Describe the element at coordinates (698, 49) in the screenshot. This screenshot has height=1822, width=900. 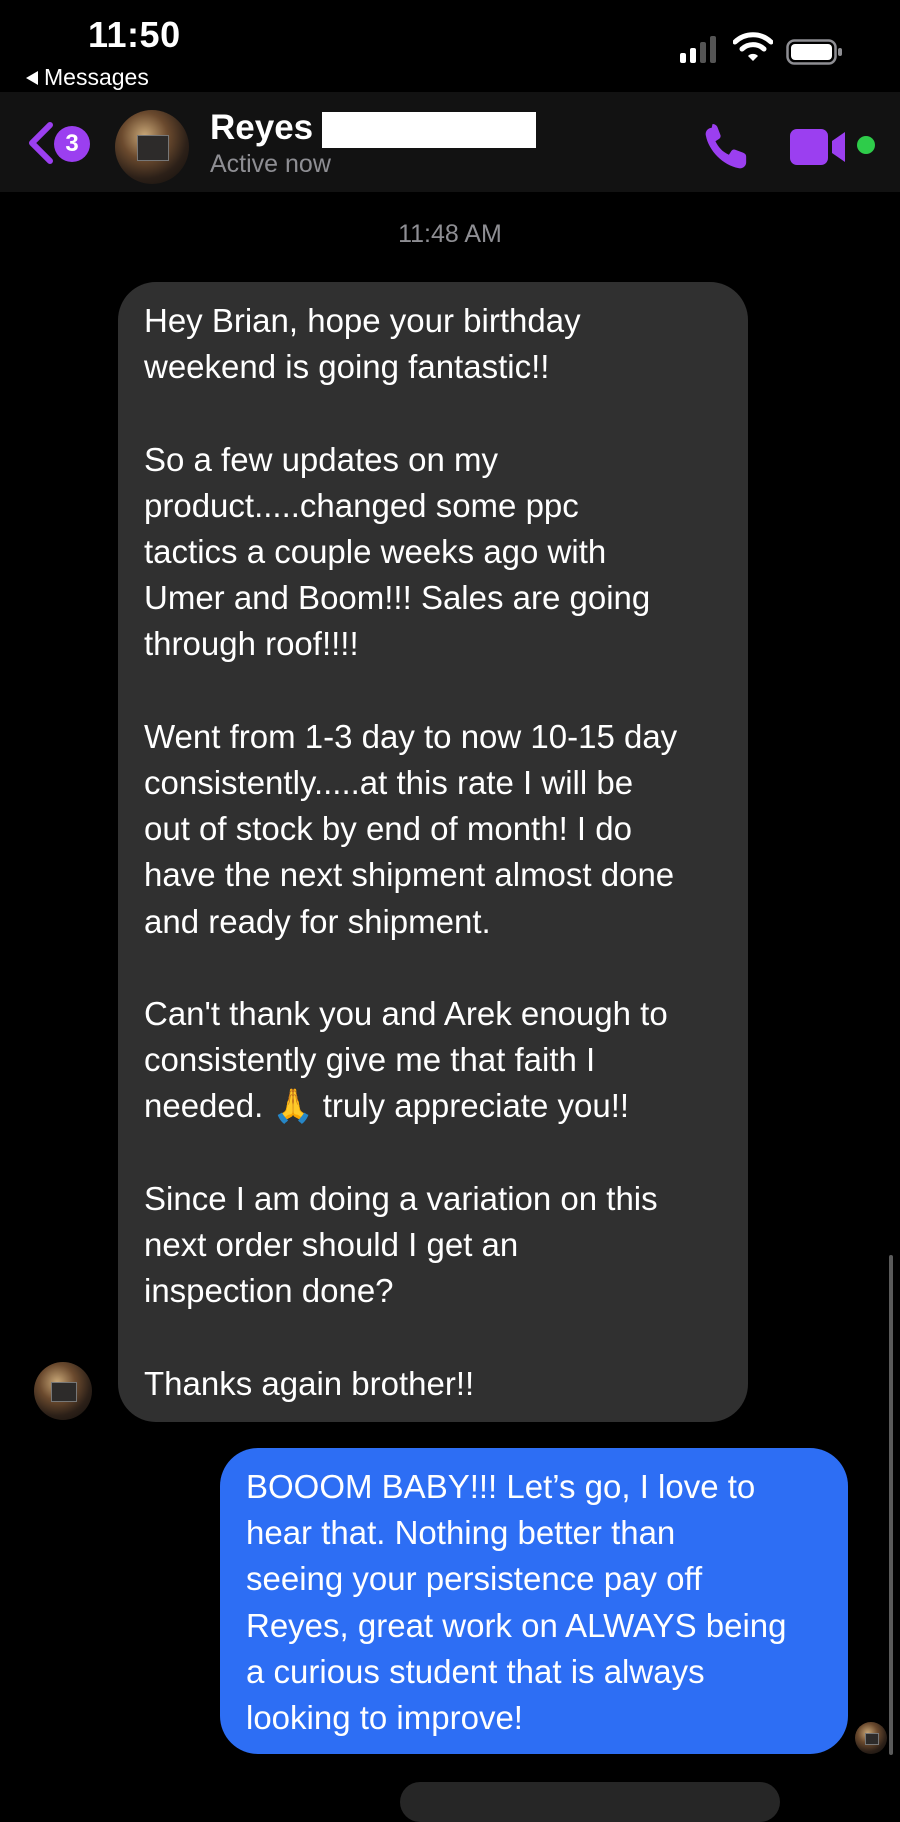
I see `cellular-signal-icon` at that location.